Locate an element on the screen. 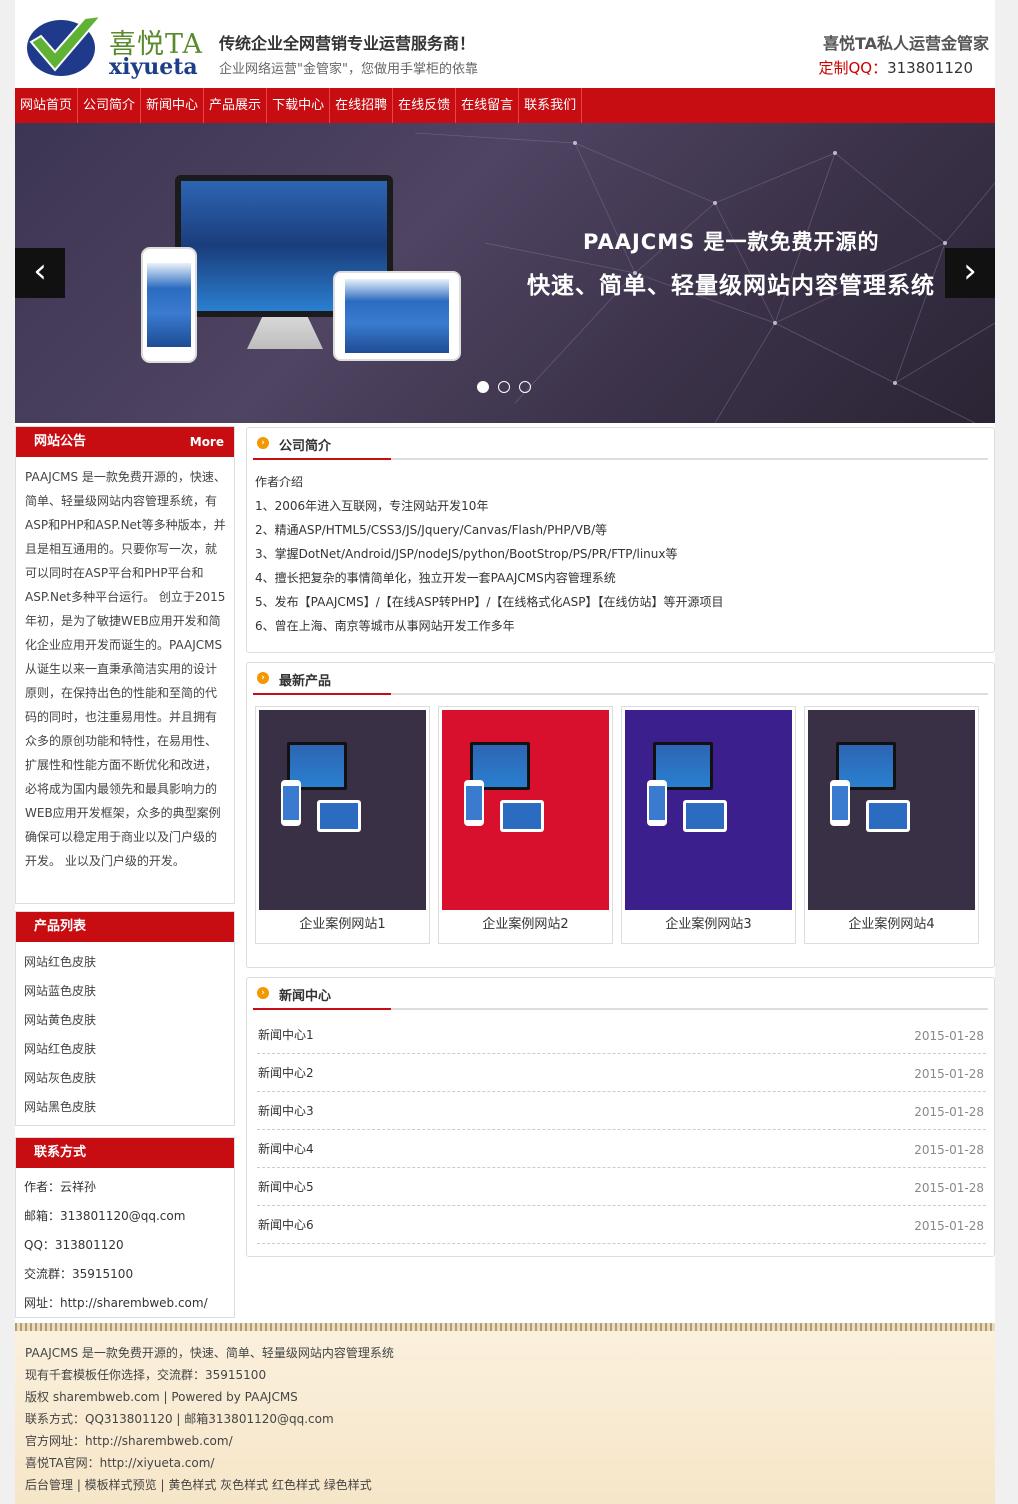 The height and width of the screenshot is (1504, 1018). about-line: 1、2006年进入互联网，专注网站开发10年 is located at coordinates (372, 506).